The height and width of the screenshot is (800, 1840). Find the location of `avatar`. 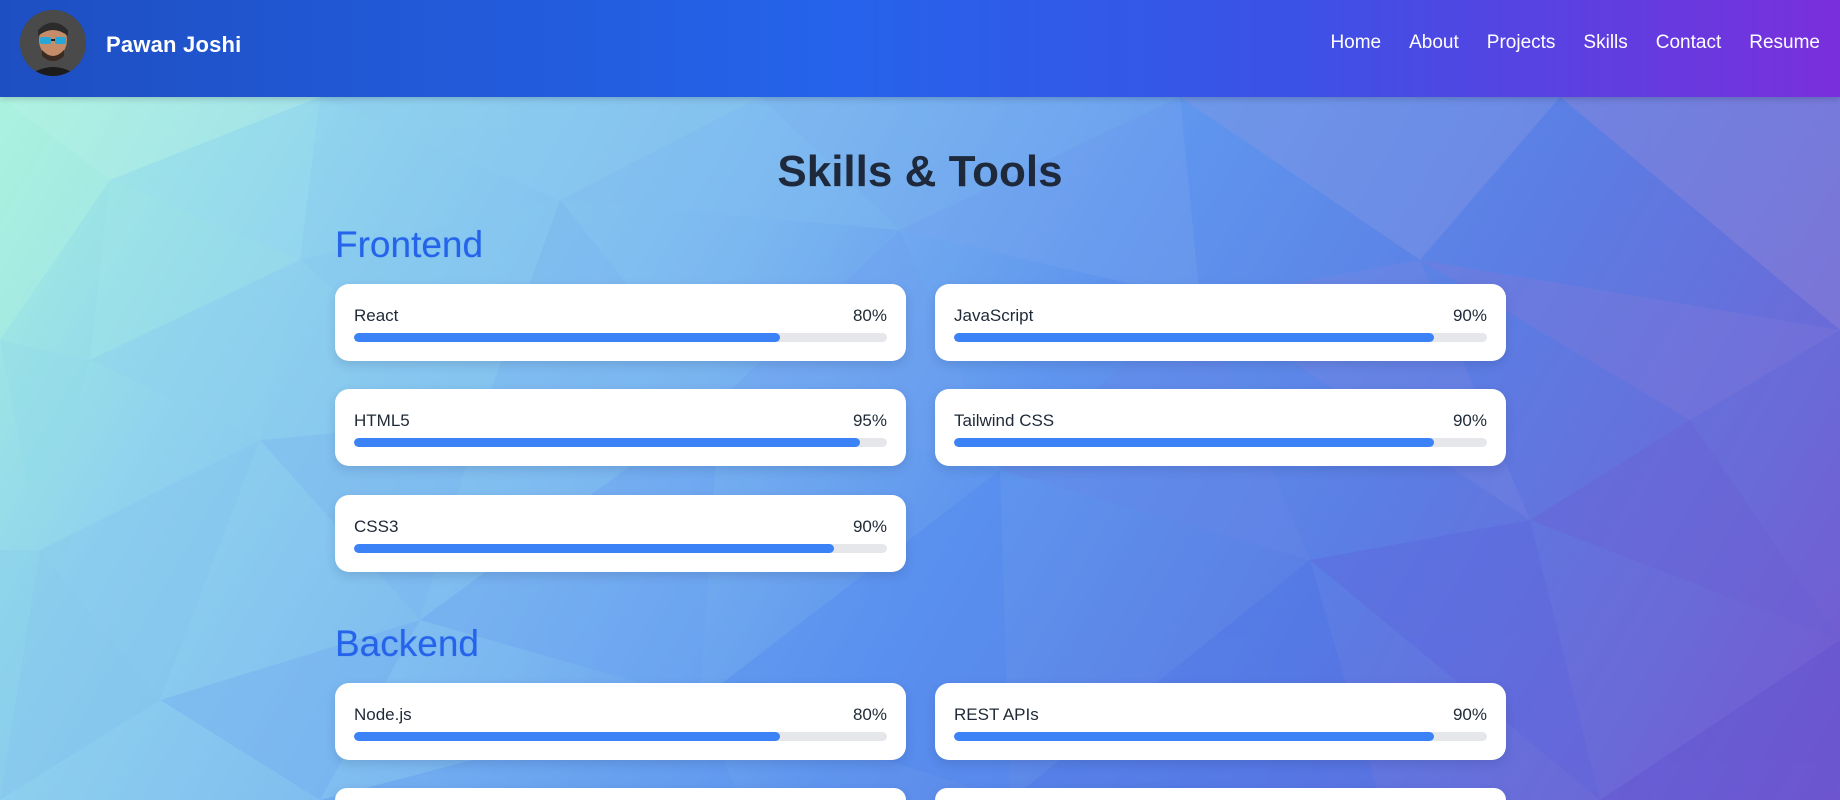

avatar is located at coordinates (53, 43).